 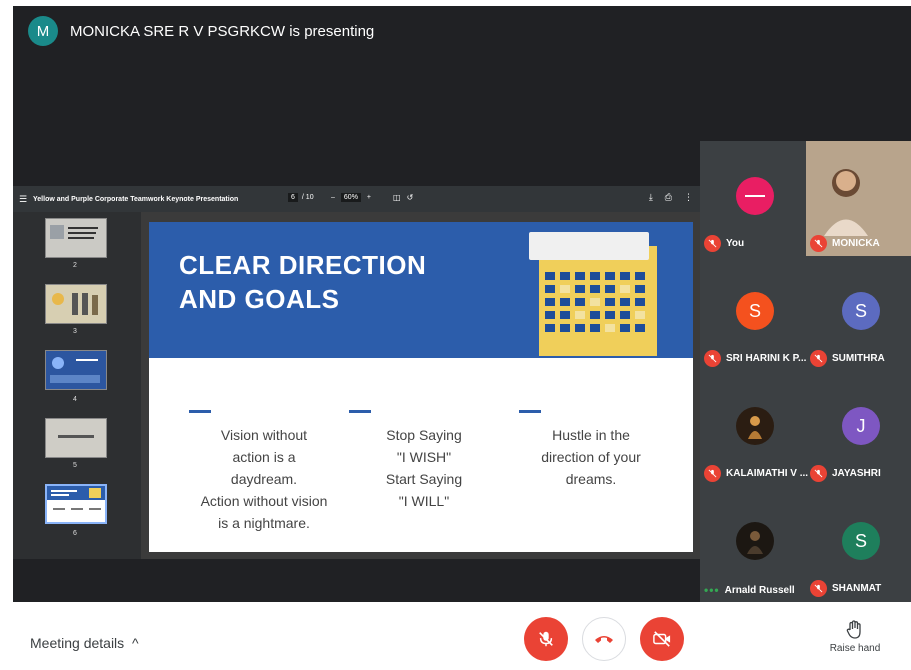 I want to click on presenter-banner: M MONICKA SRE R V PSGRKCW is presenting, so click(x=201, y=31).